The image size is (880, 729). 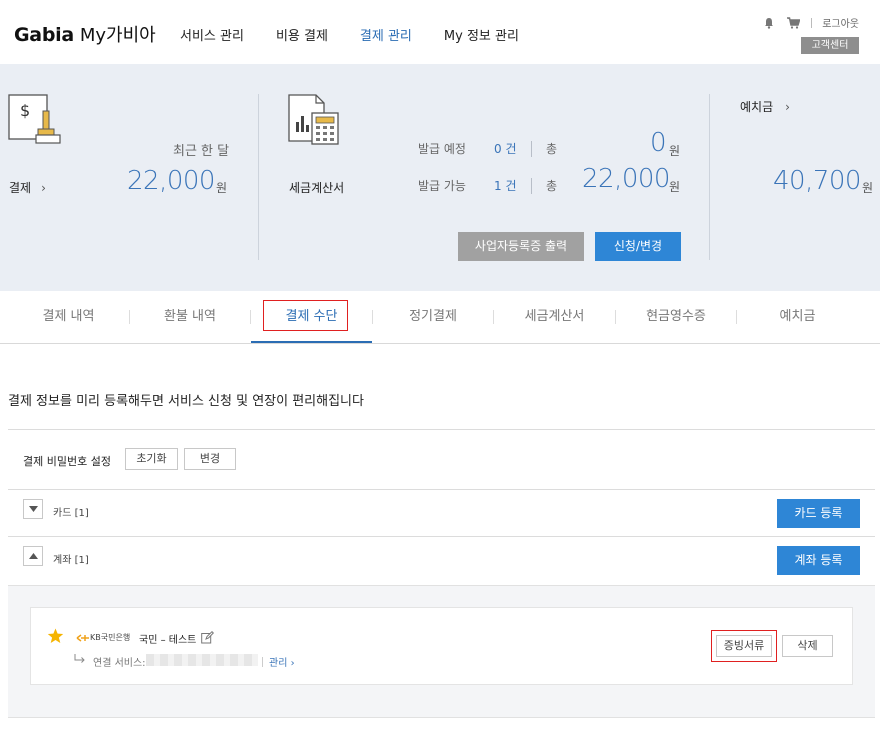 I want to click on reset-button: 초기화, so click(x=151, y=459).